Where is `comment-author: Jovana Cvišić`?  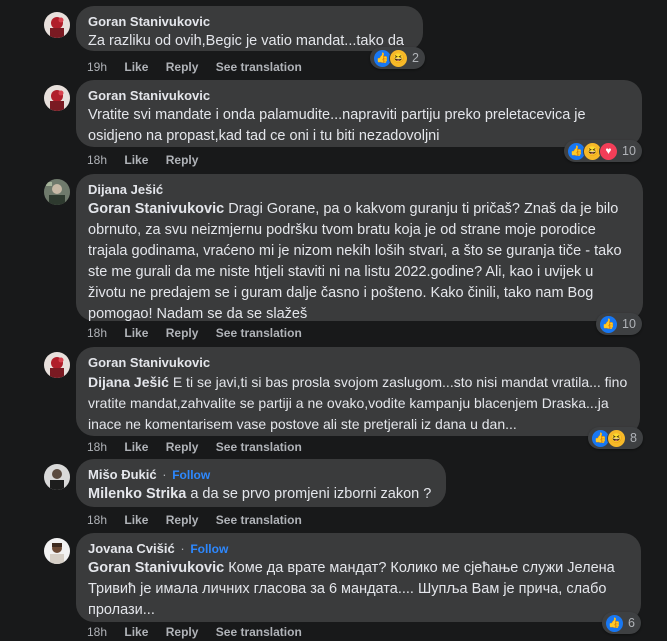 comment-author: Jovana Cvišić is located at coordinates (131, 548).